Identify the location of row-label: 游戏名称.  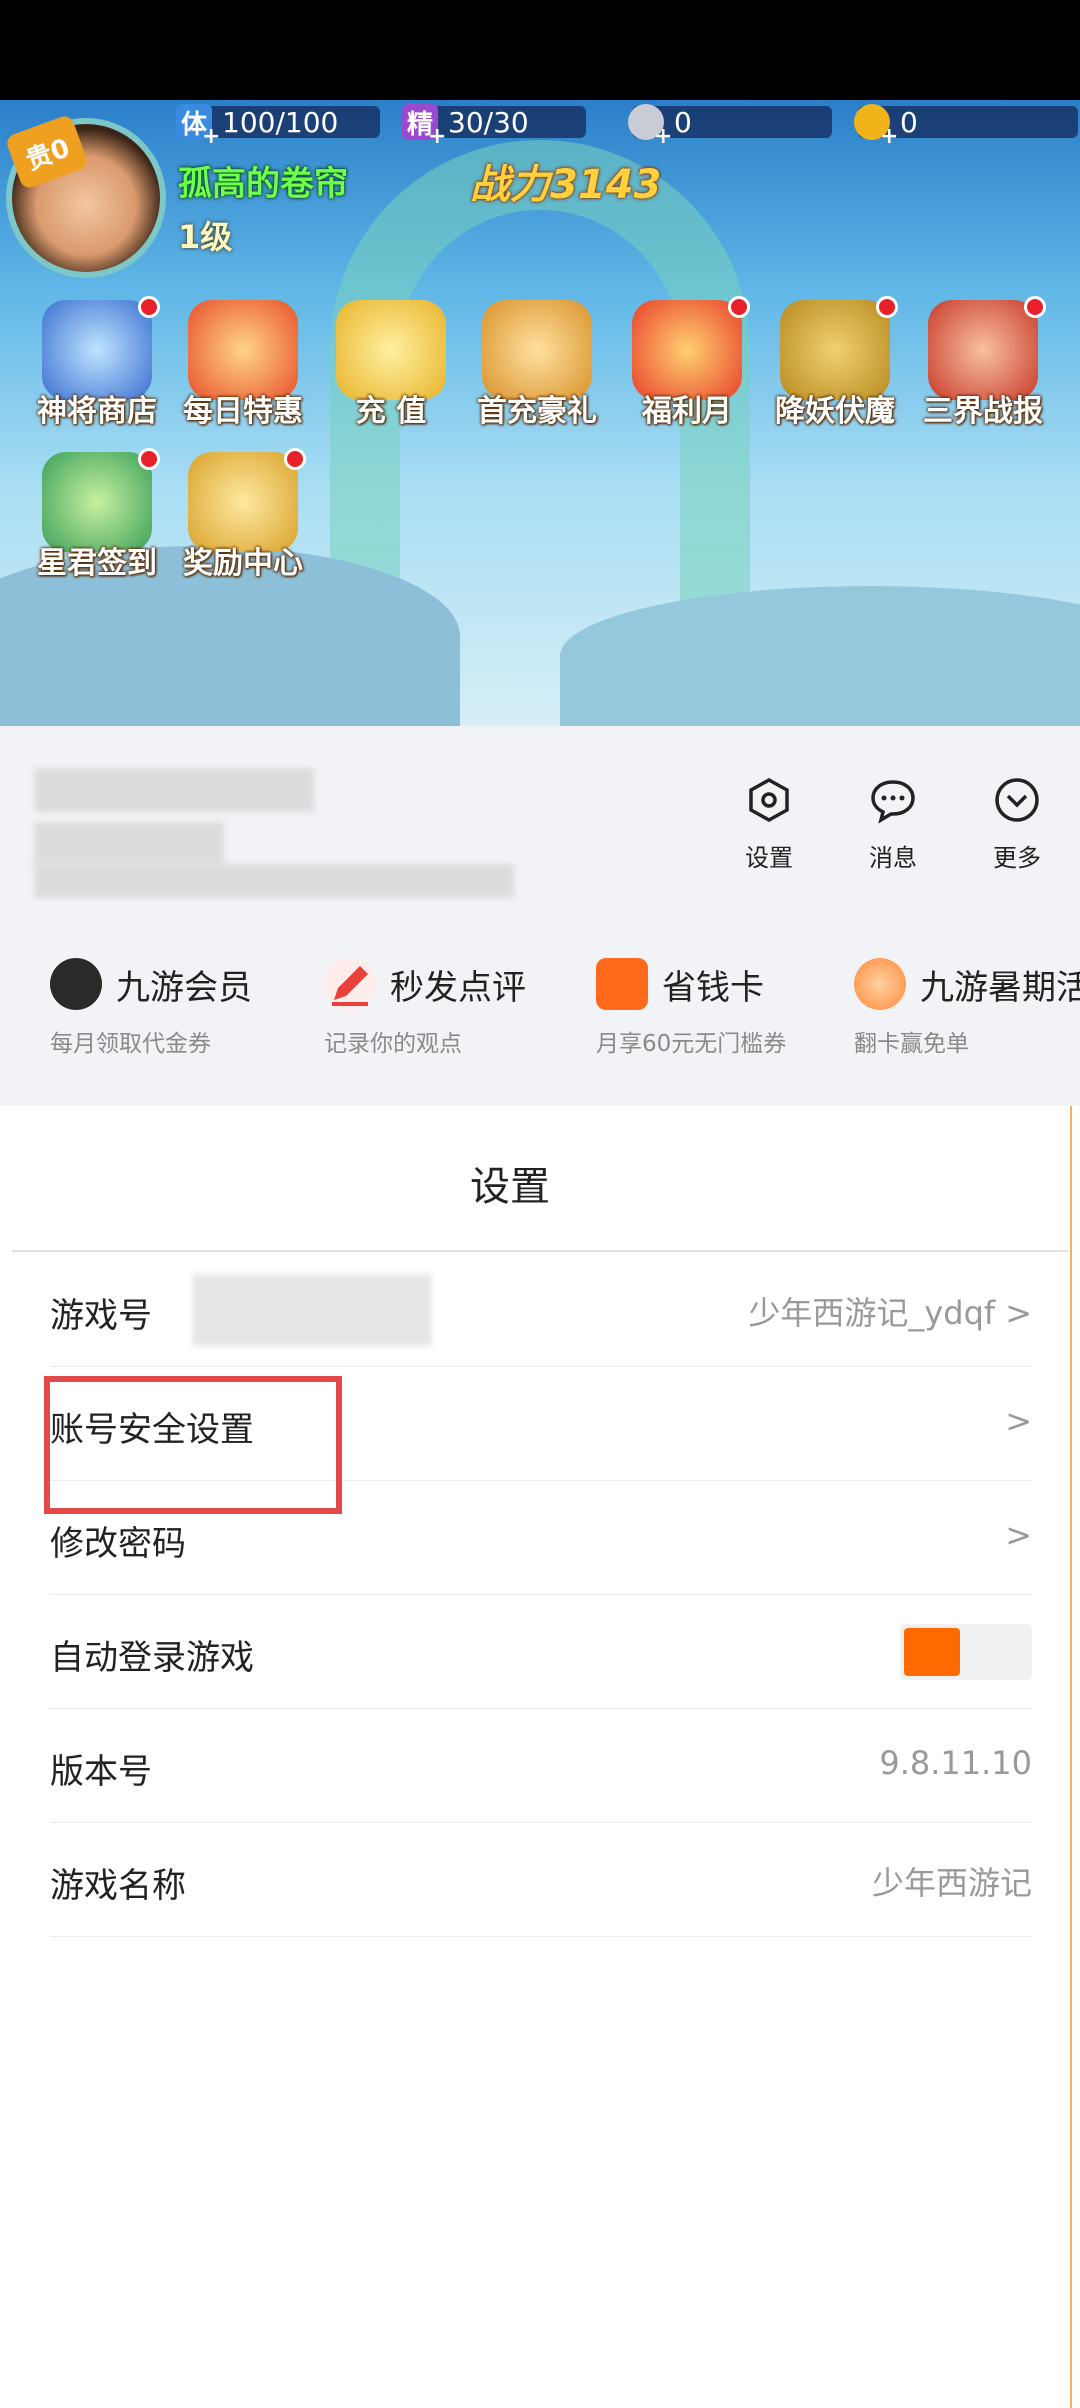
(118, 1886).